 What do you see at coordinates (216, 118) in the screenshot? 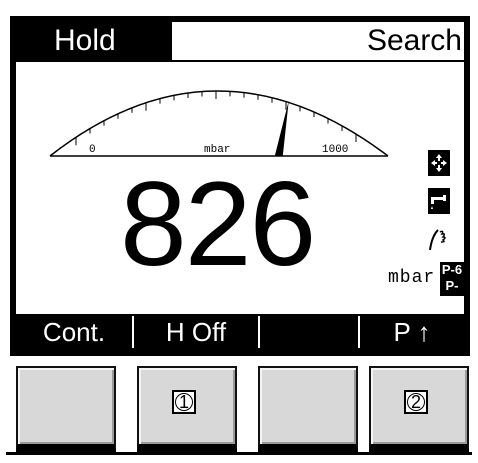
I see `gauge-ticks` at bounding box center [216, 118].